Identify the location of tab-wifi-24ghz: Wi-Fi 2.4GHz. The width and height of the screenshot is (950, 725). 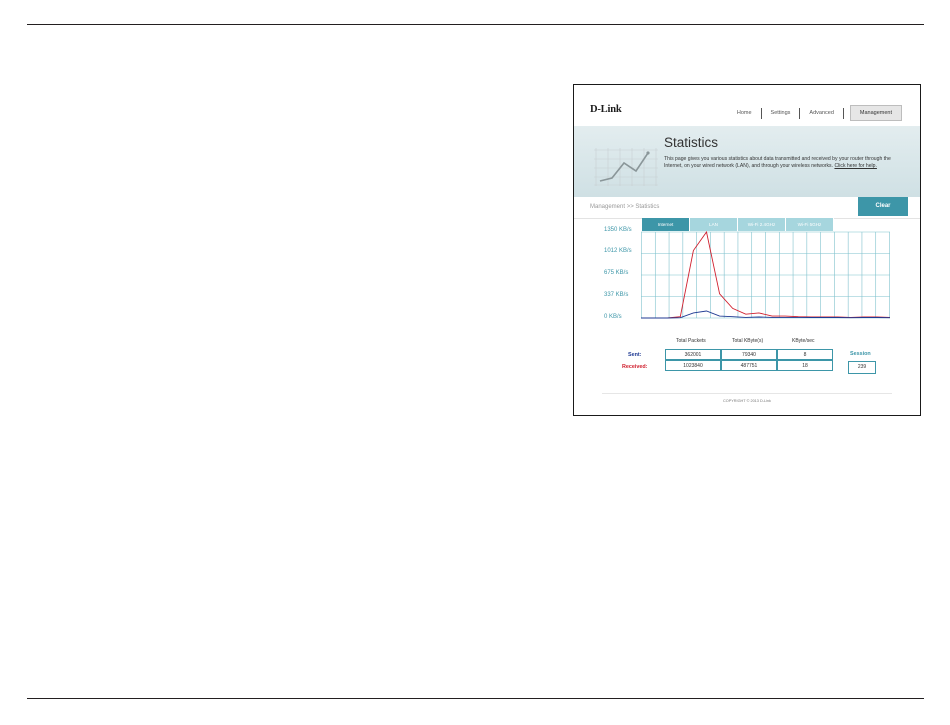
(762, 224).